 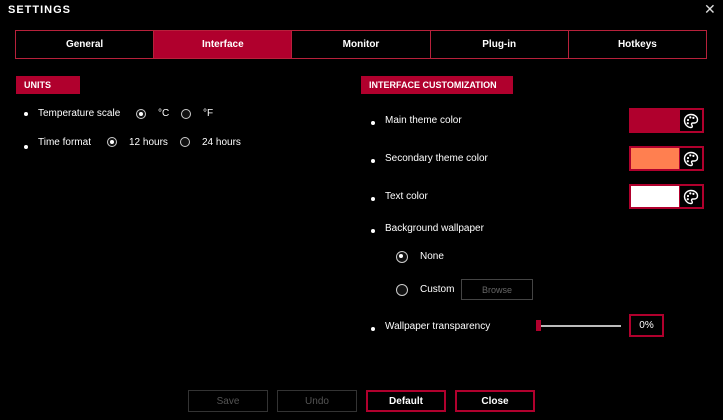 What do you see at coordinates (637, 44) in the screenshot?
I see `tab-hotkeys: Hotkeys` at bounding box center [637, 44].